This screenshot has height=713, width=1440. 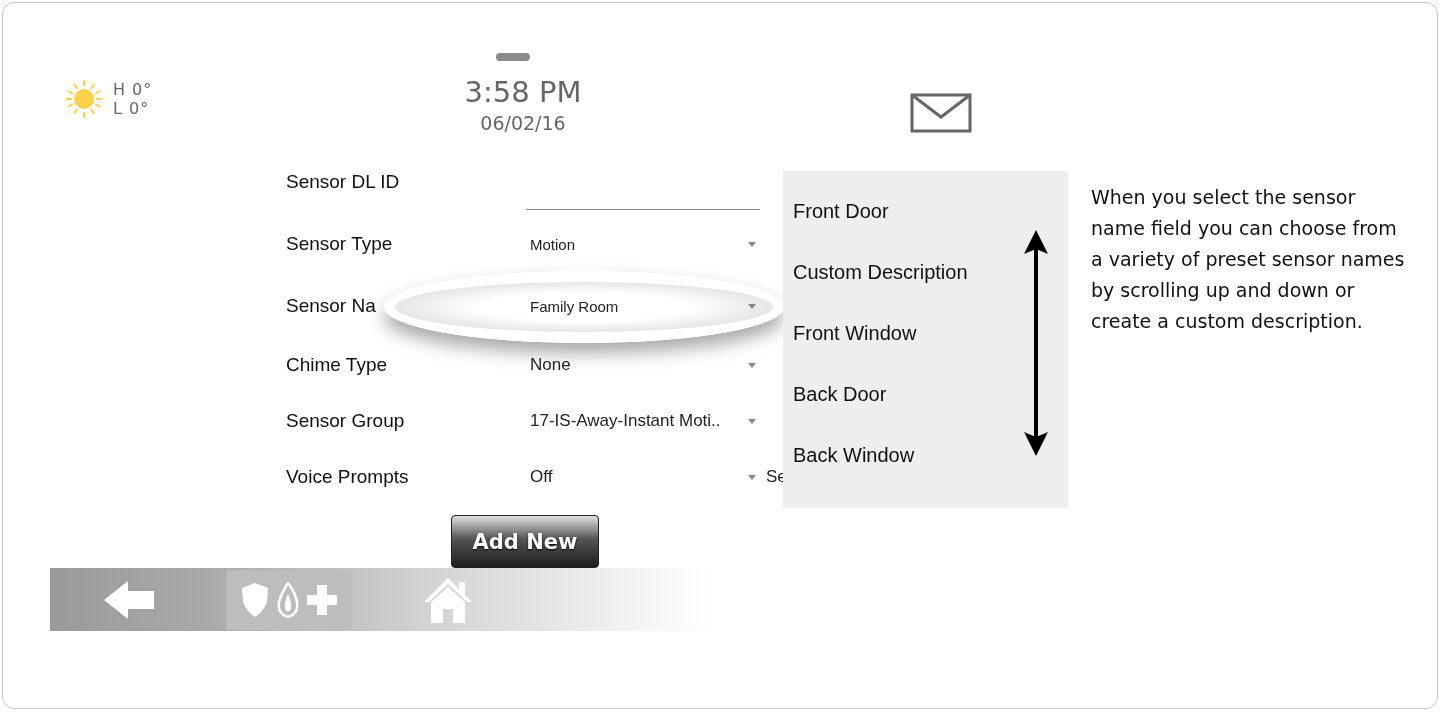 What do you see at coordinates (331, 306) in the screenshot?
I see `field-label: Sensor Na` at bounding box center [331, 306].